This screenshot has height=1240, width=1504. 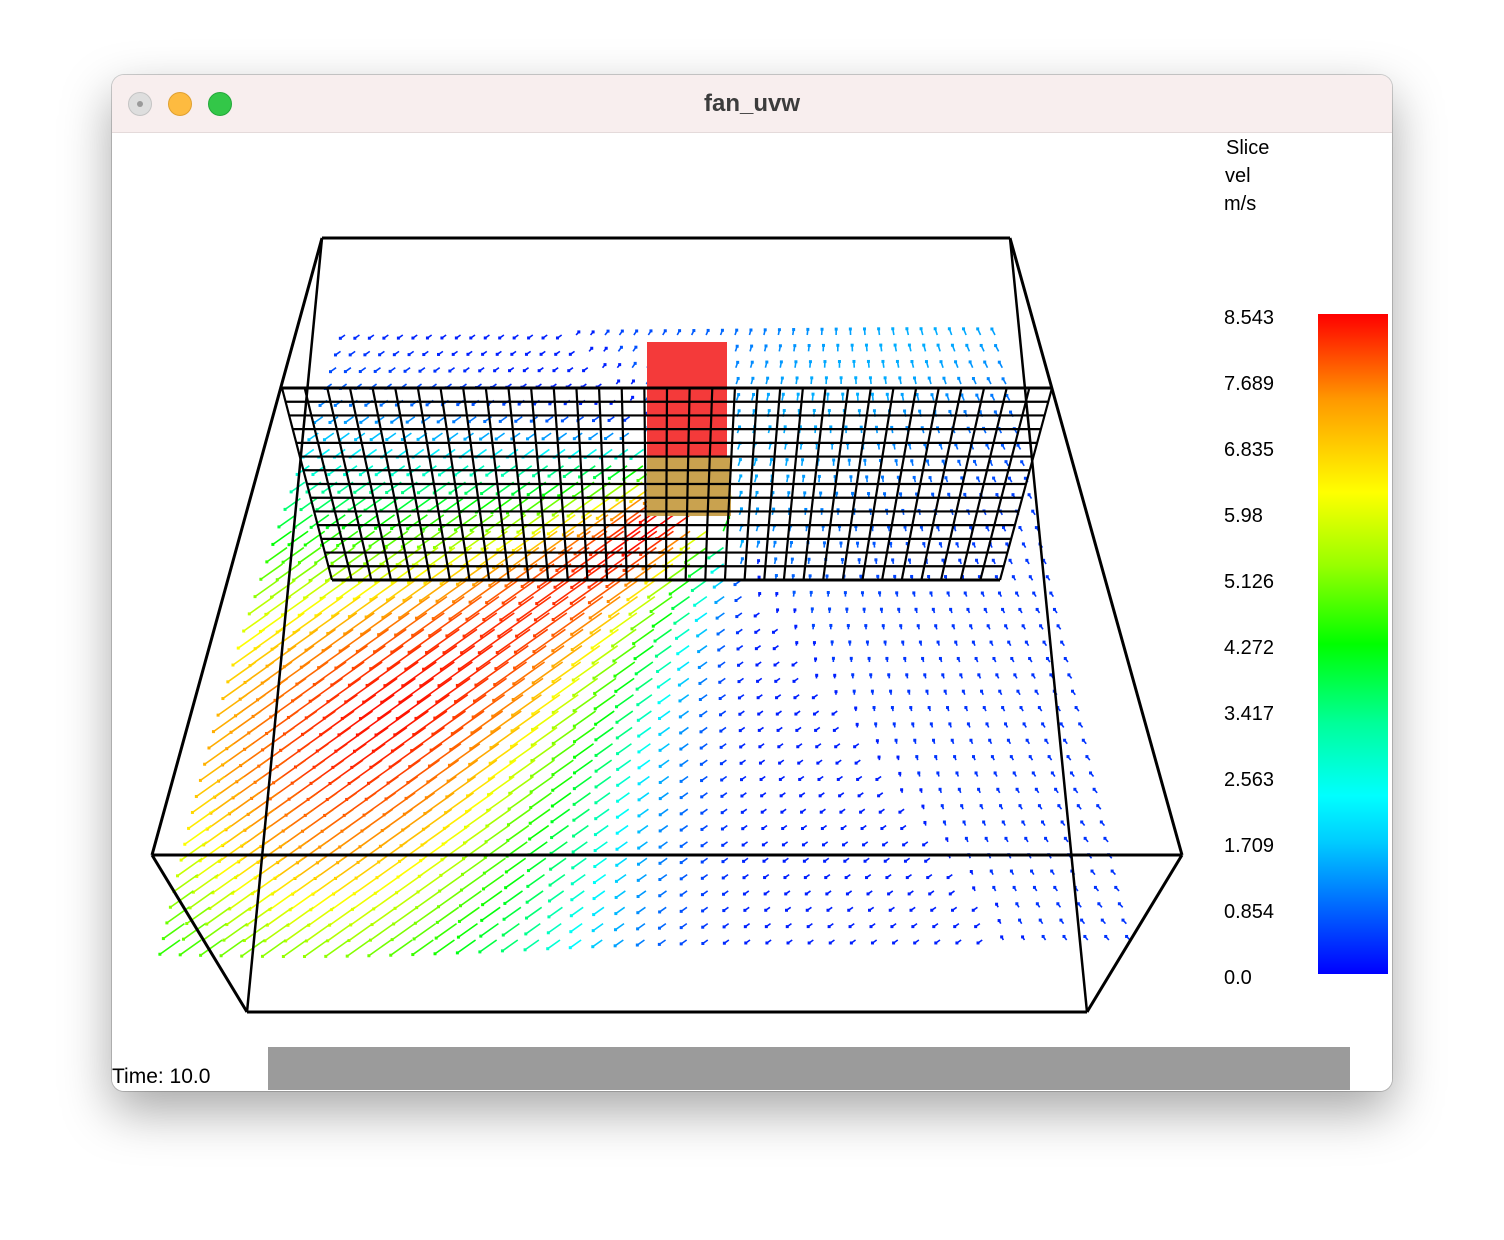 I want to click on legend-tick: 5.126, so click(x=1249, y=582).